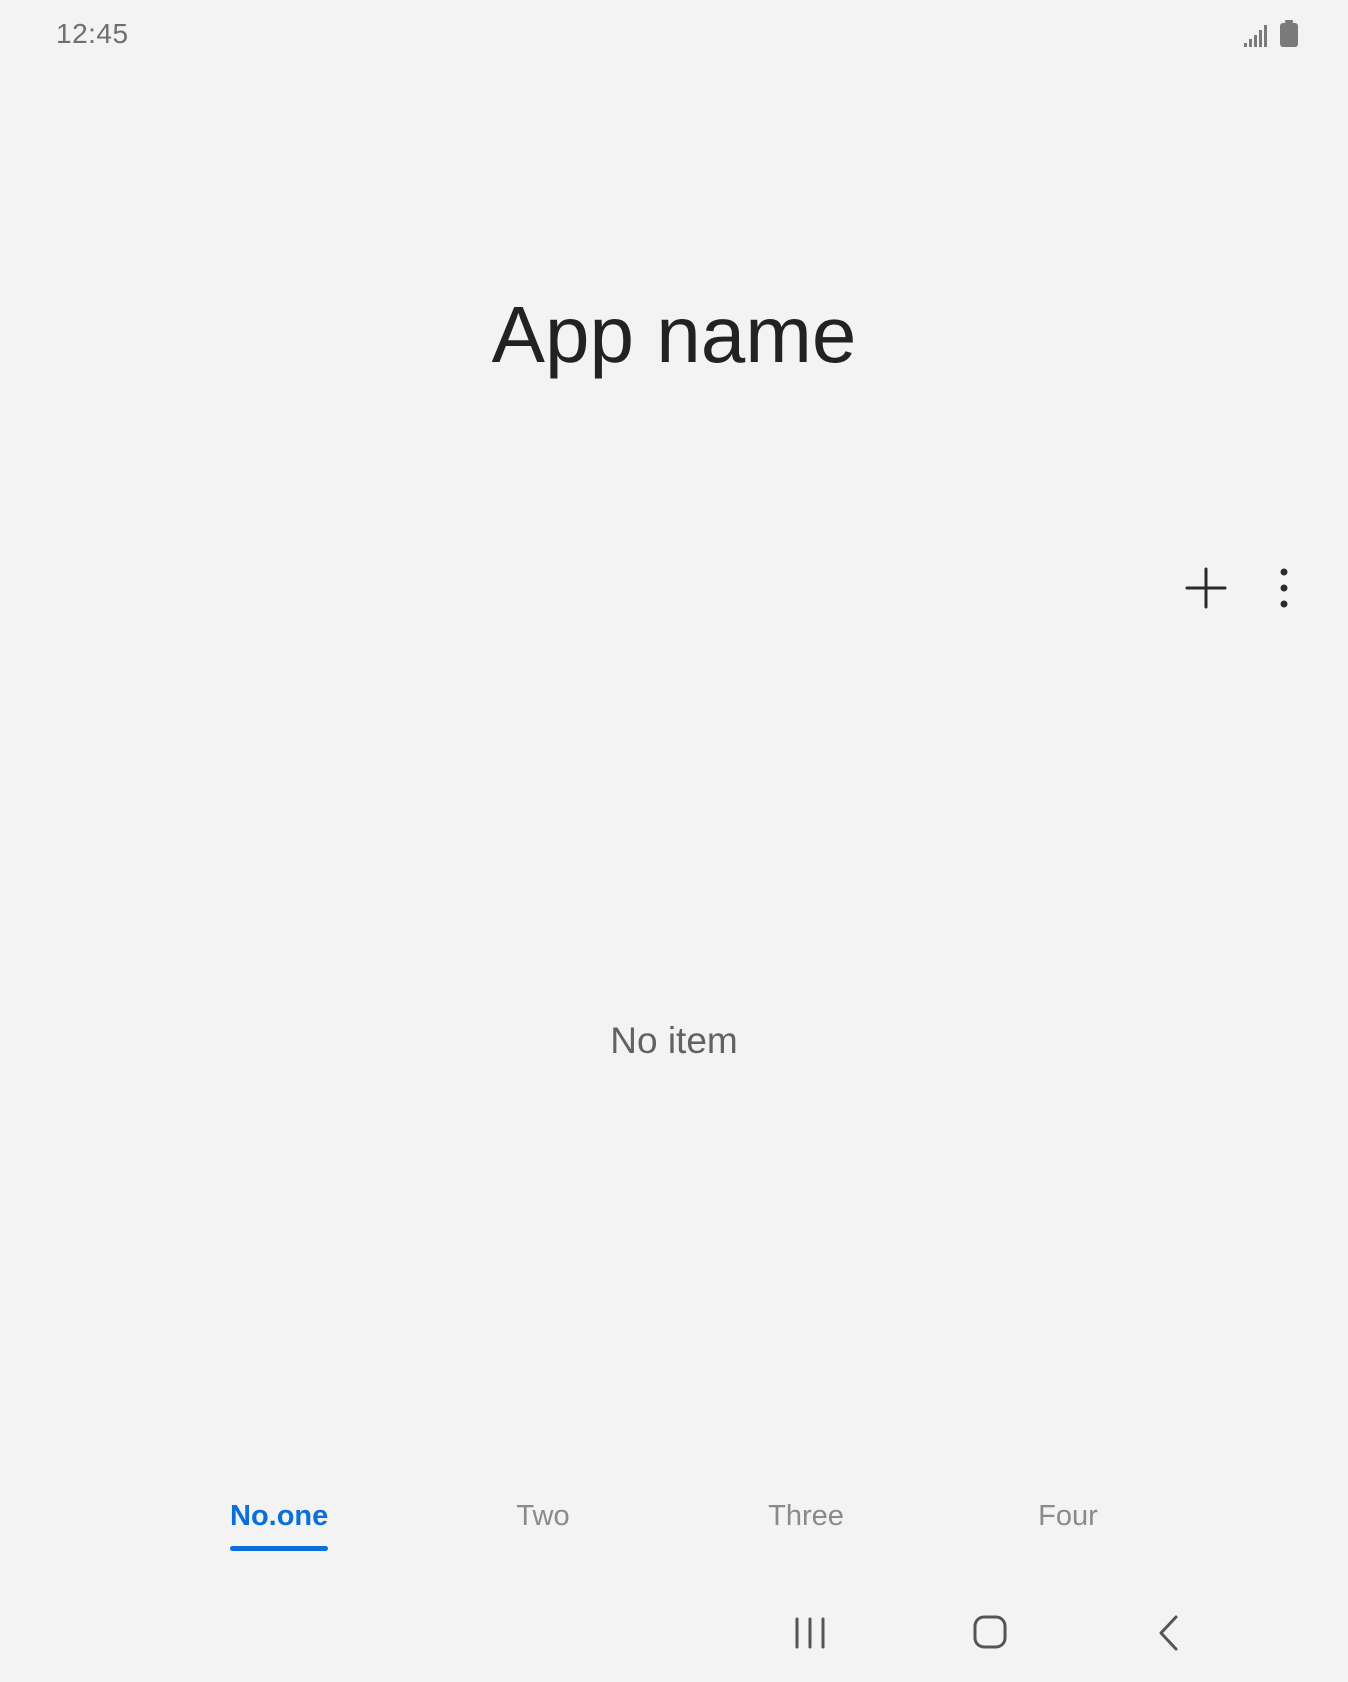 The height and width of the screenshot is (1682, 1348). What do you see at coordinates (279, 1516) in the screenshot?
I see `tab-no-one: No.one` at bounding box center [279, 1516].